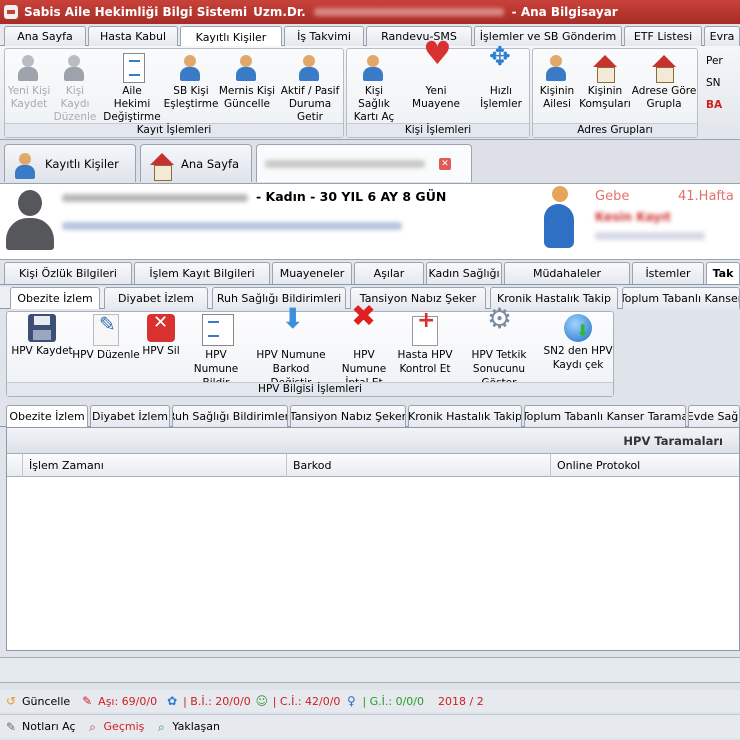 The height and width of the screenshot is (740, 740). I want to click on new-person-button: Yeni Kişi Kaydet, so click(29, 82).